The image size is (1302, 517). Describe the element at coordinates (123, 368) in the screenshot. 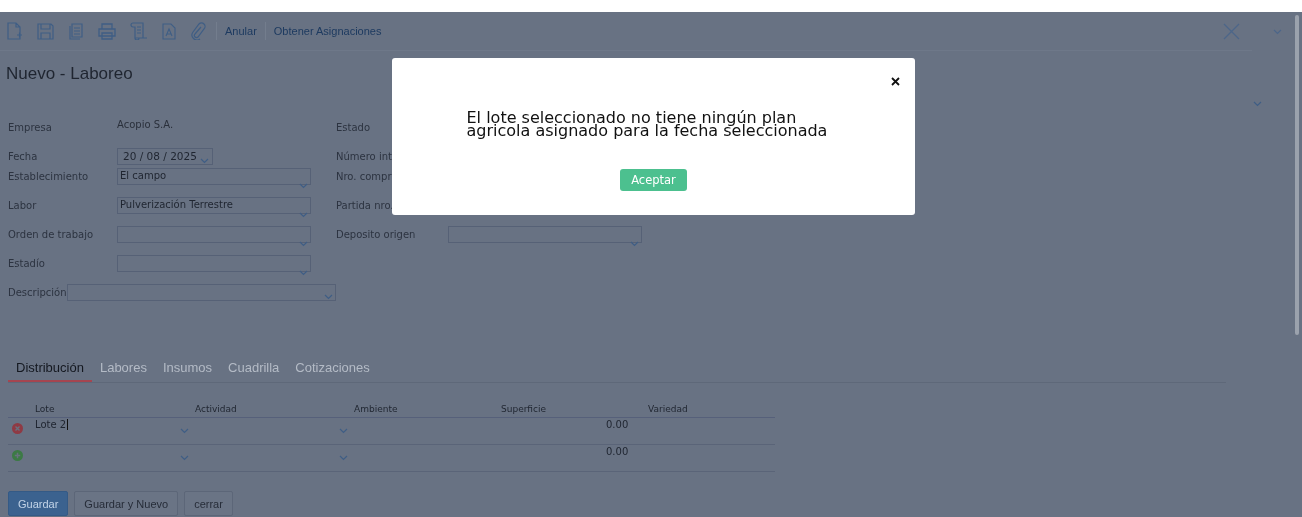

I see `tab: Labores` at that location.